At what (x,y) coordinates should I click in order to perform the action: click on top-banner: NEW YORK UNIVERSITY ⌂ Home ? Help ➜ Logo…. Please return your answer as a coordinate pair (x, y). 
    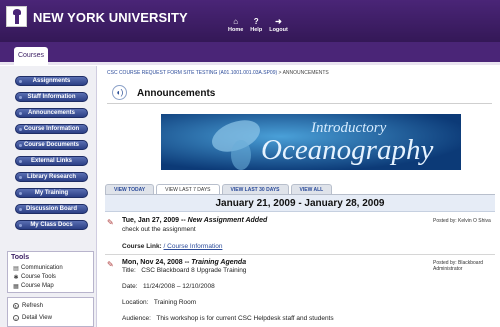
    Looking at the image, I should click on (250, 21).